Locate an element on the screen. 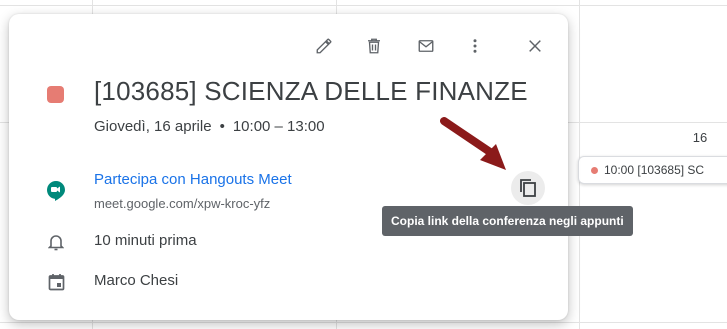  more-options-button is located at coordinates (475, 46).